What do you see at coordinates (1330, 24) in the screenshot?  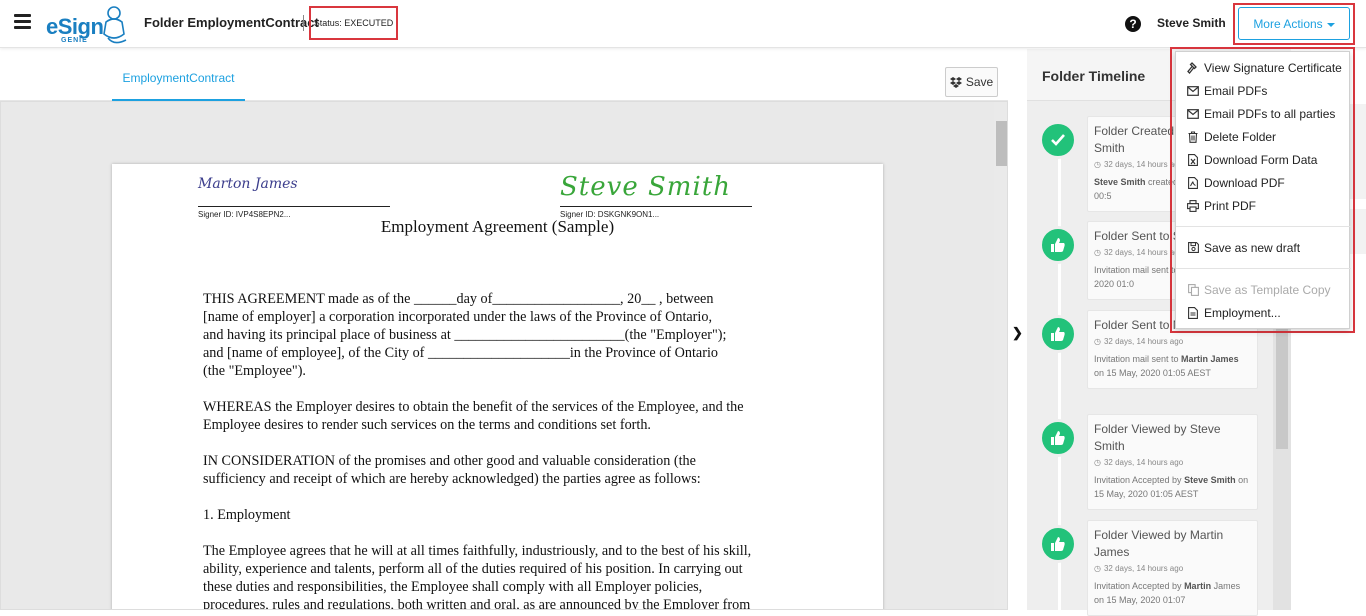 I see `caret-down-icon` at bounding box center [1330, 24].